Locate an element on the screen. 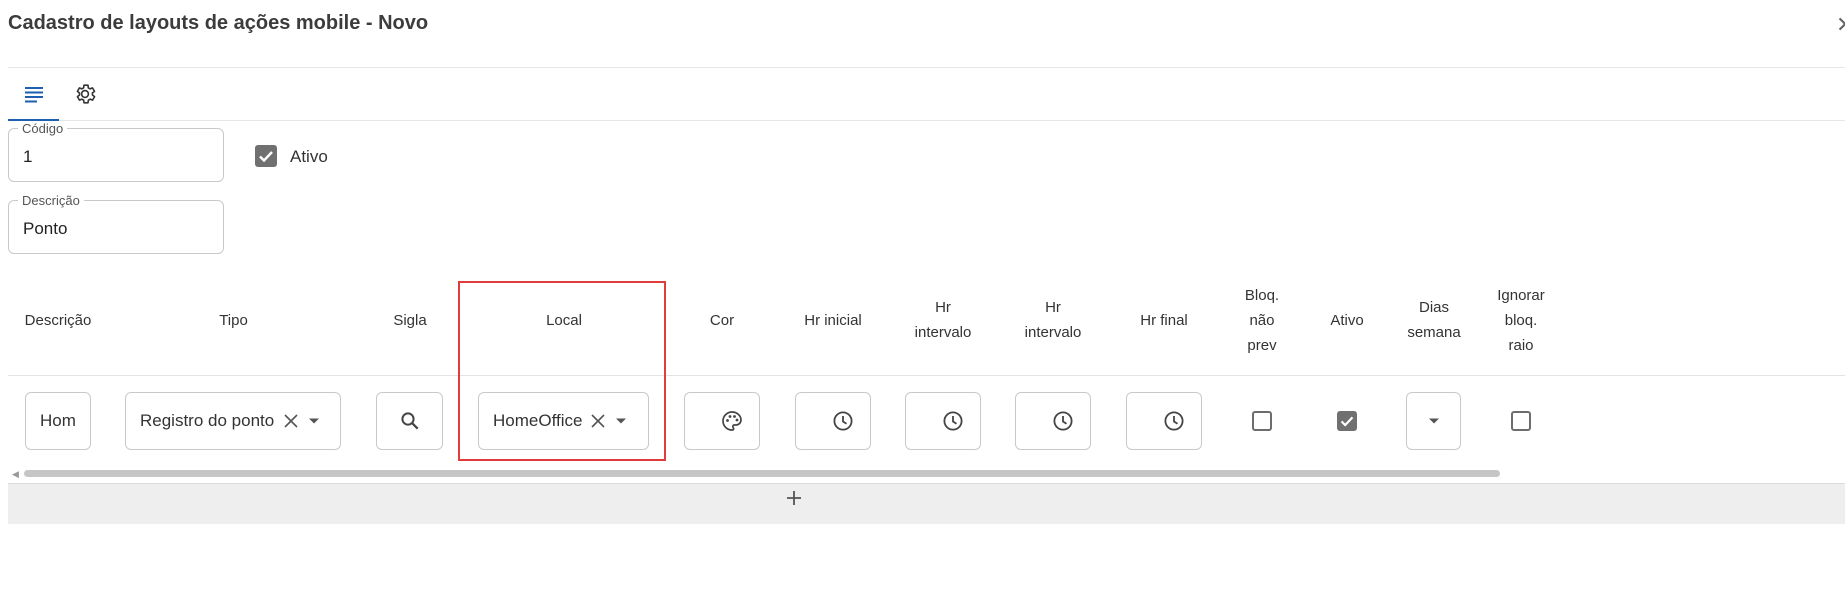 This screenshot has height=603, width=1845. row-tipo-select: Registro do ponto is located at coordinates (233, 421).